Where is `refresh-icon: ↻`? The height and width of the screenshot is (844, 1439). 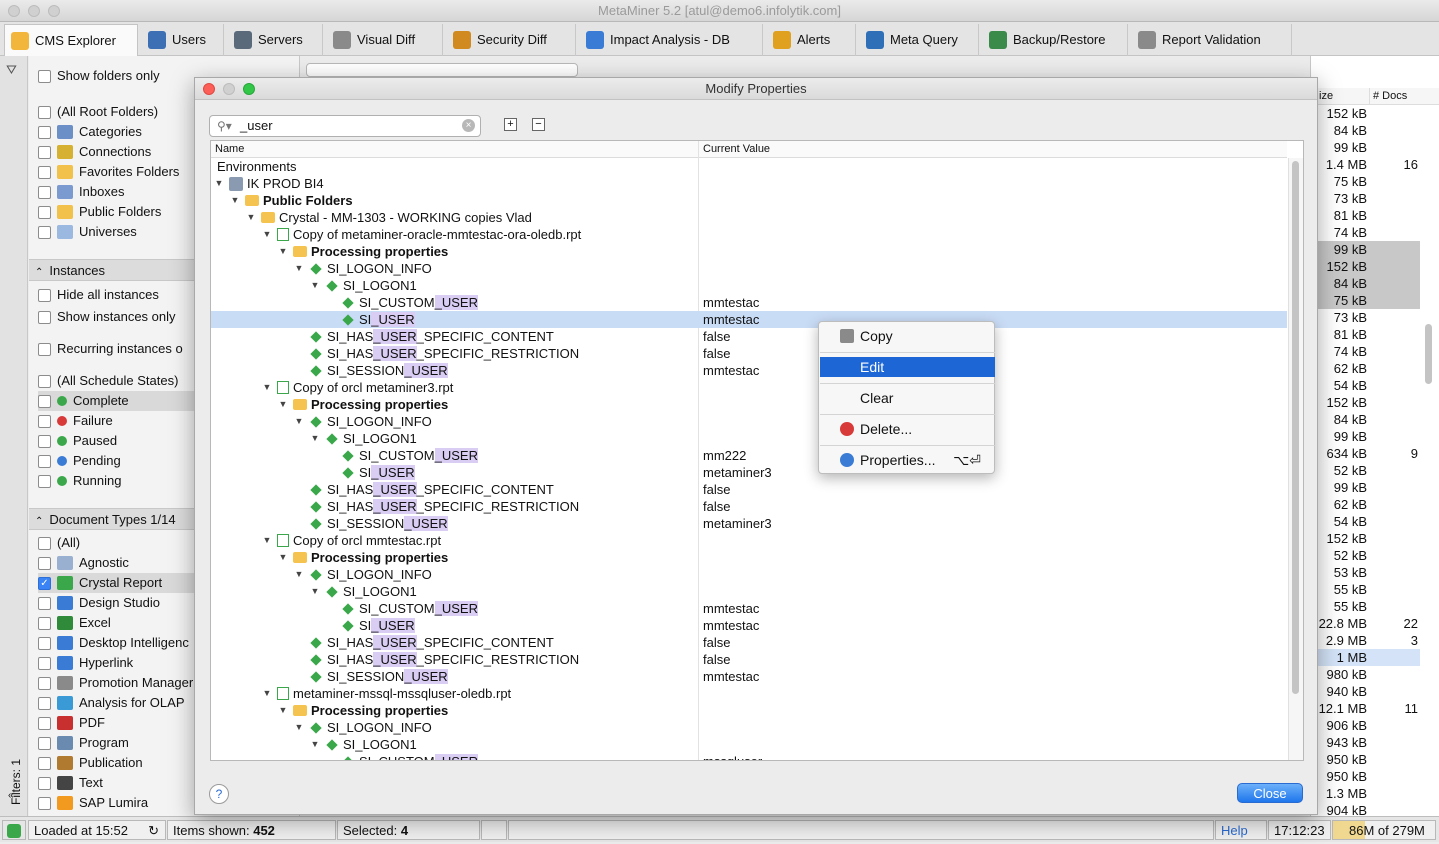 refresh-icon: ↻ is located at coordinates (153, 831).